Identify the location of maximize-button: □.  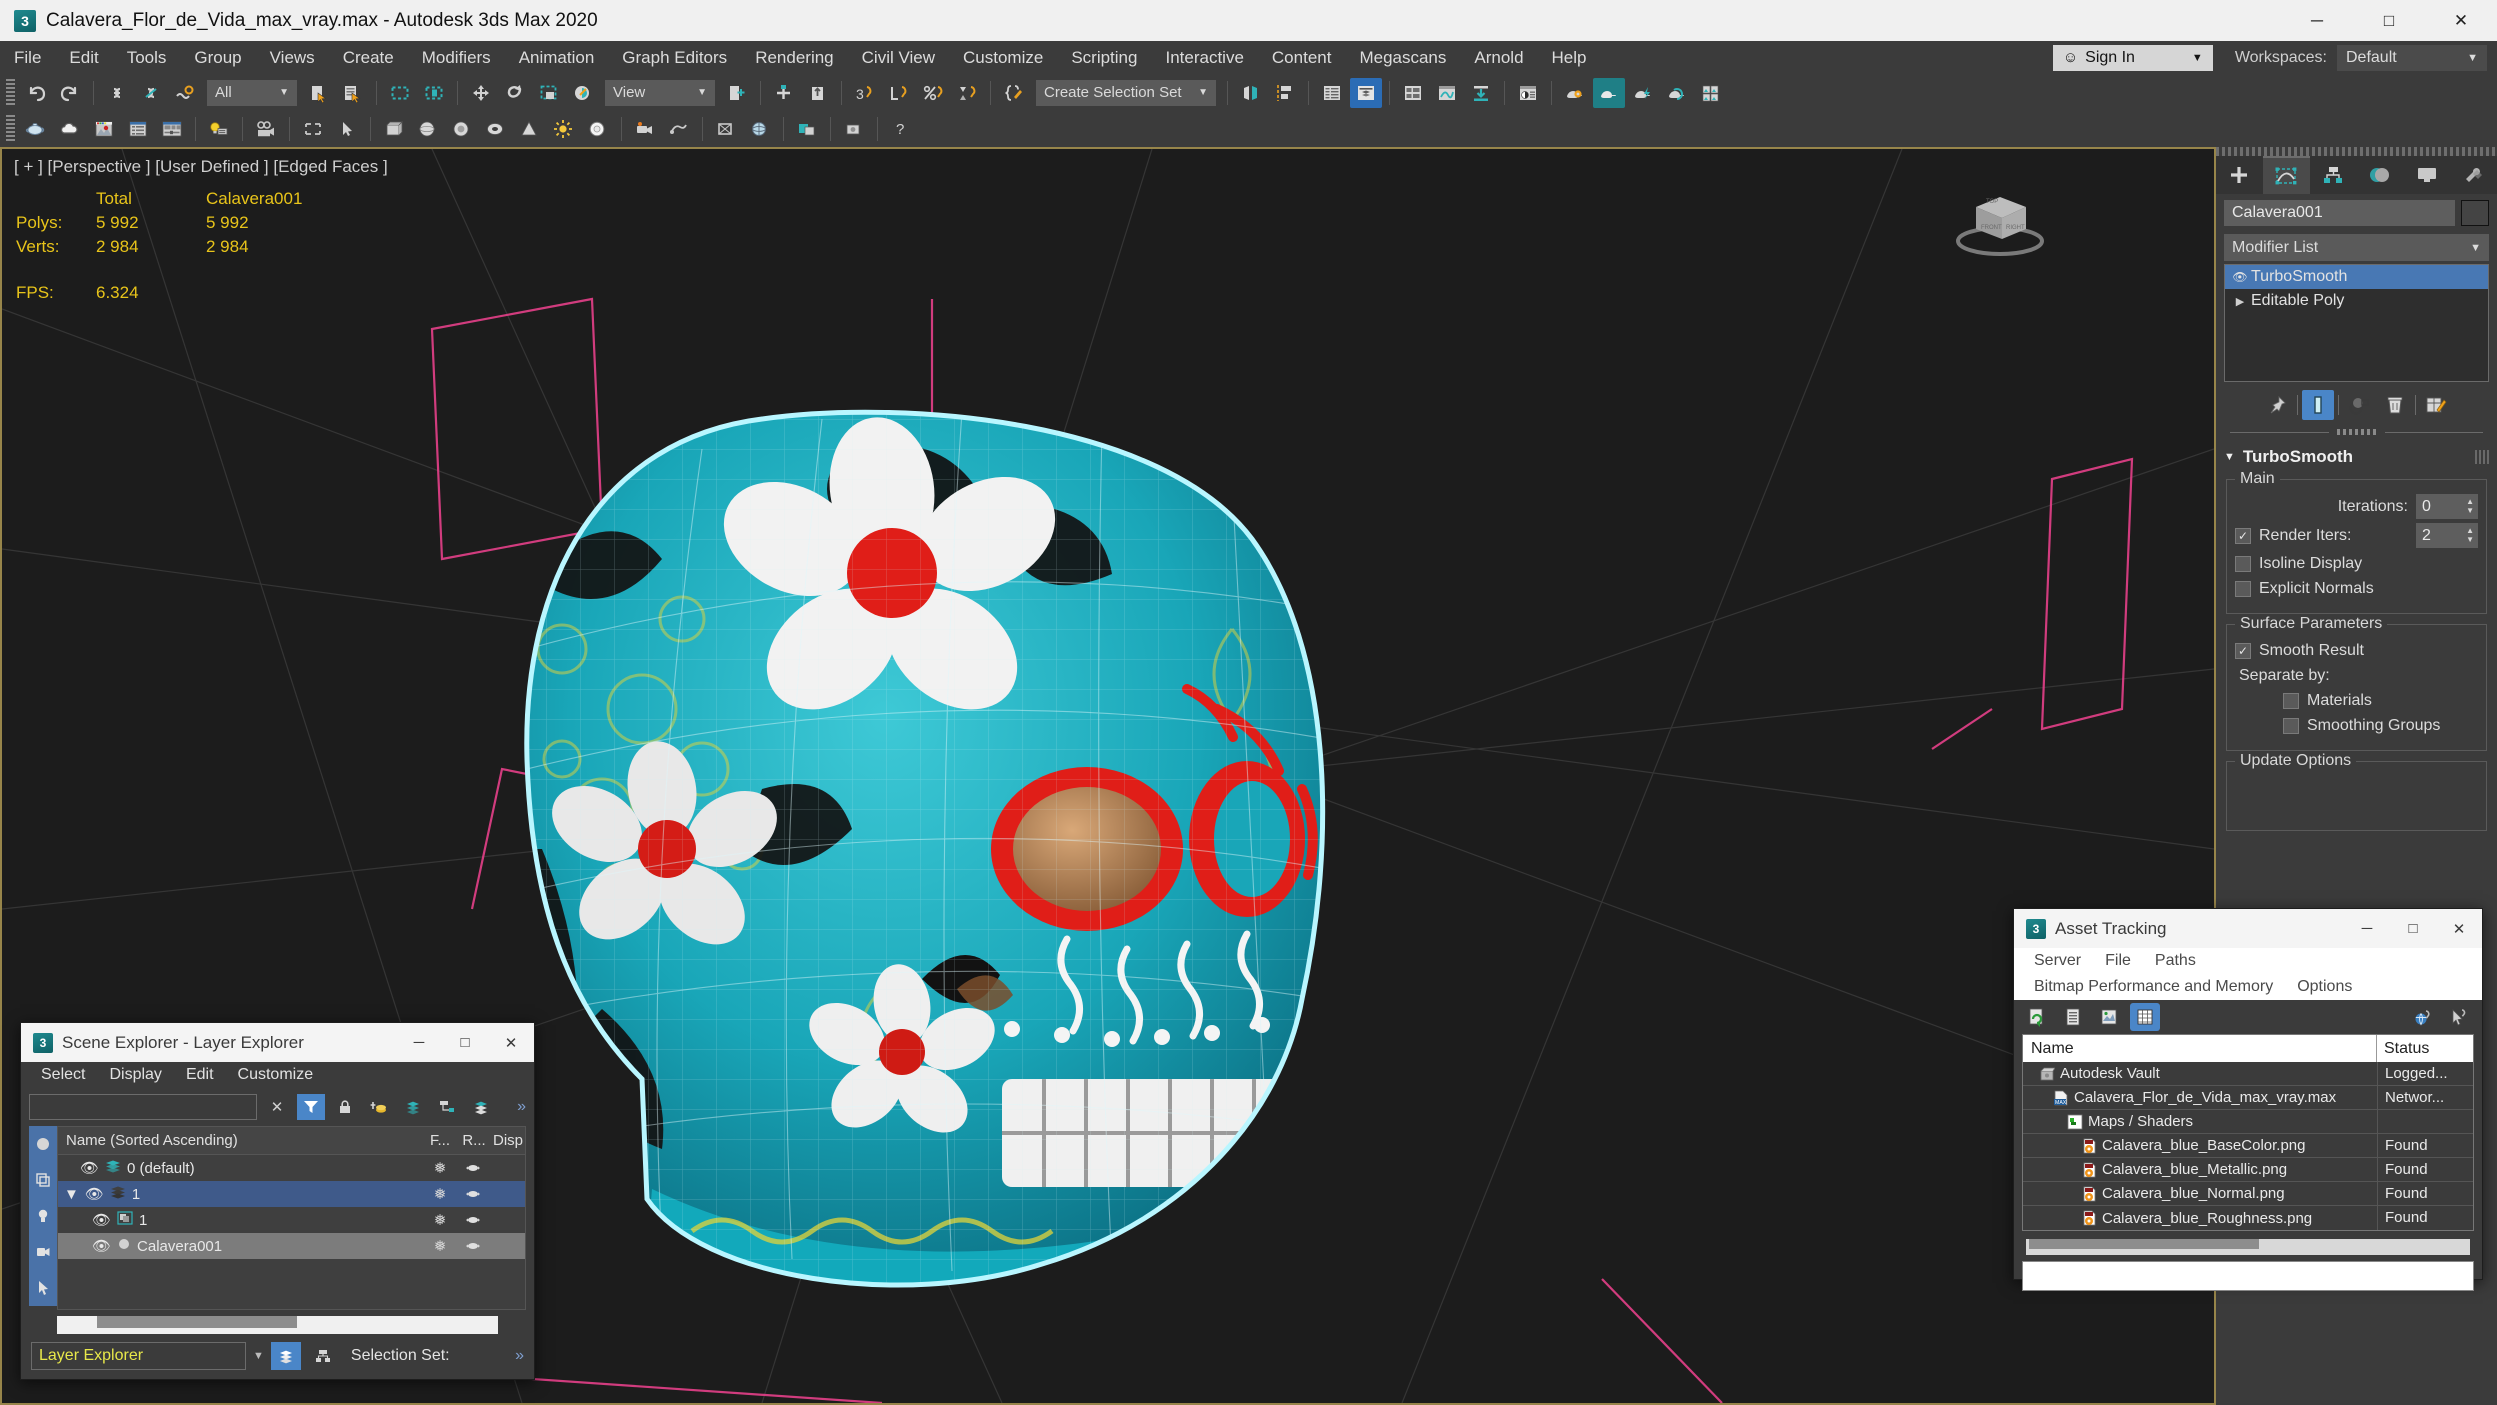
(2413, 928).